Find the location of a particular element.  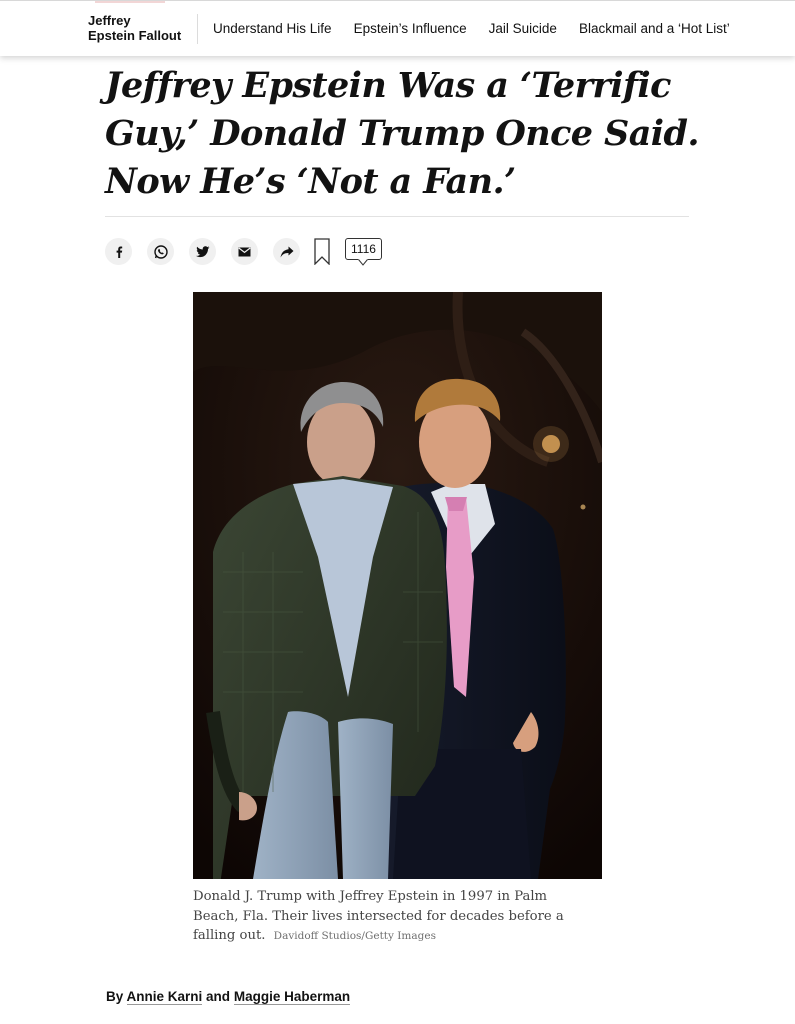

email-share-button is located at coordinates (244, 251).